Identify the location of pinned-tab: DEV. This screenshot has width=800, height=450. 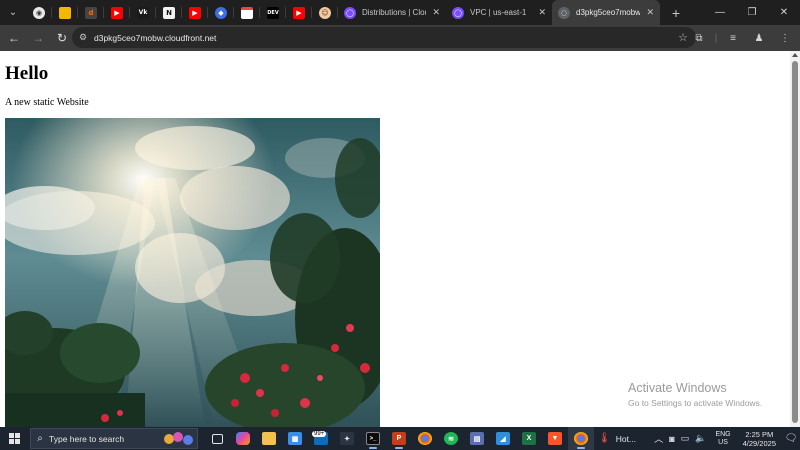
(273, 12).